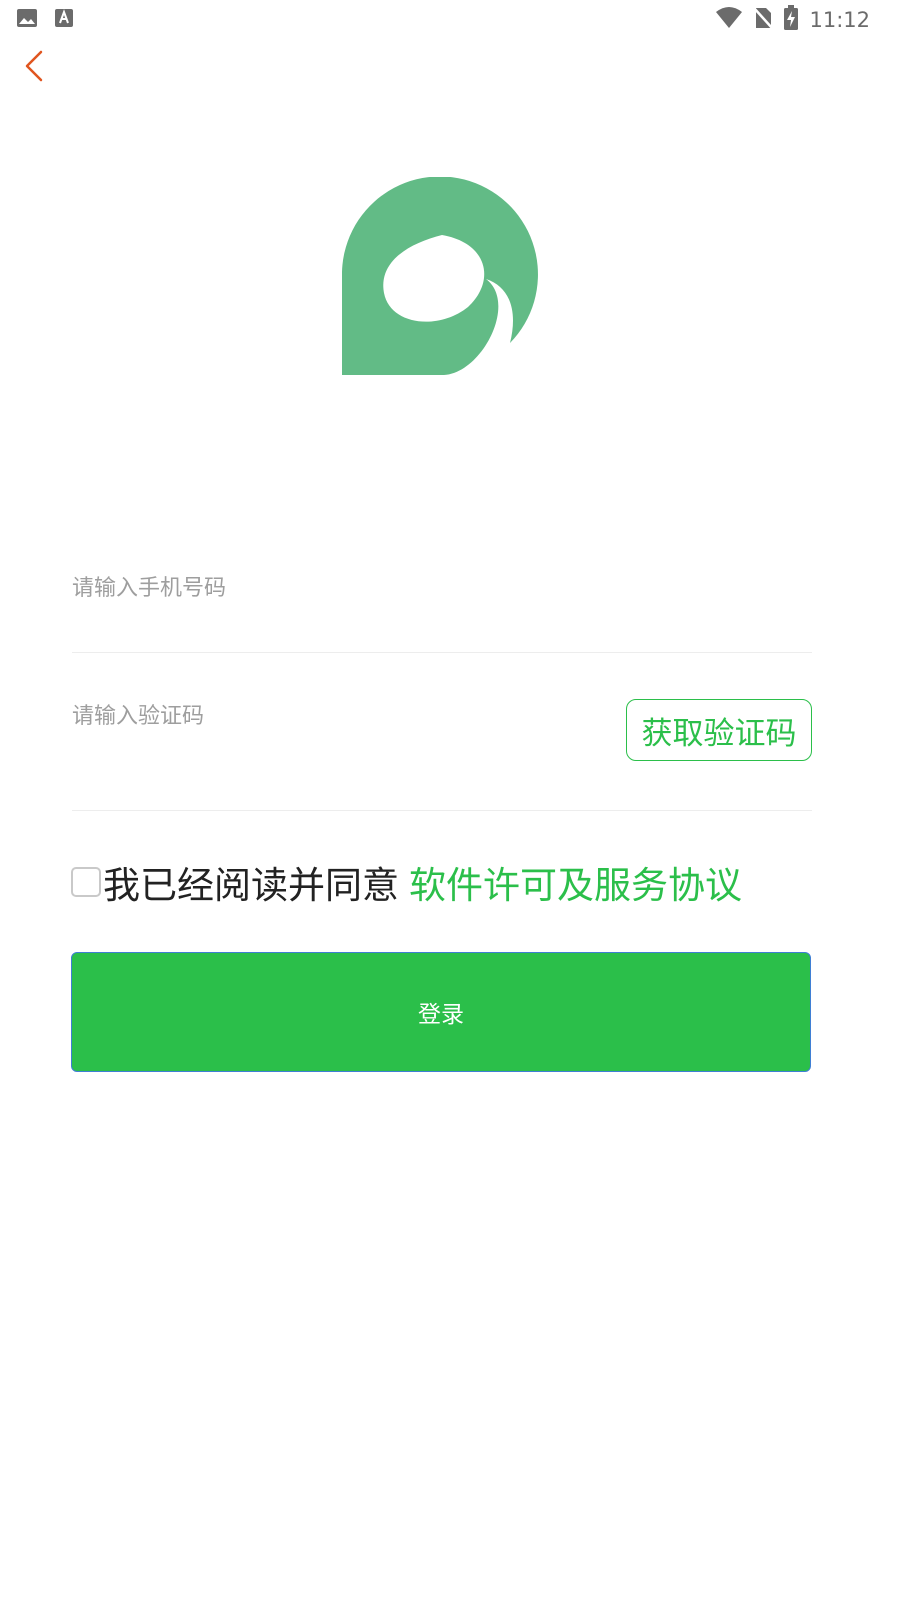  Describe the element at coordinates (575, 882) in the screenshot. I see `license-link: 软件许可及服务协议` at that location.